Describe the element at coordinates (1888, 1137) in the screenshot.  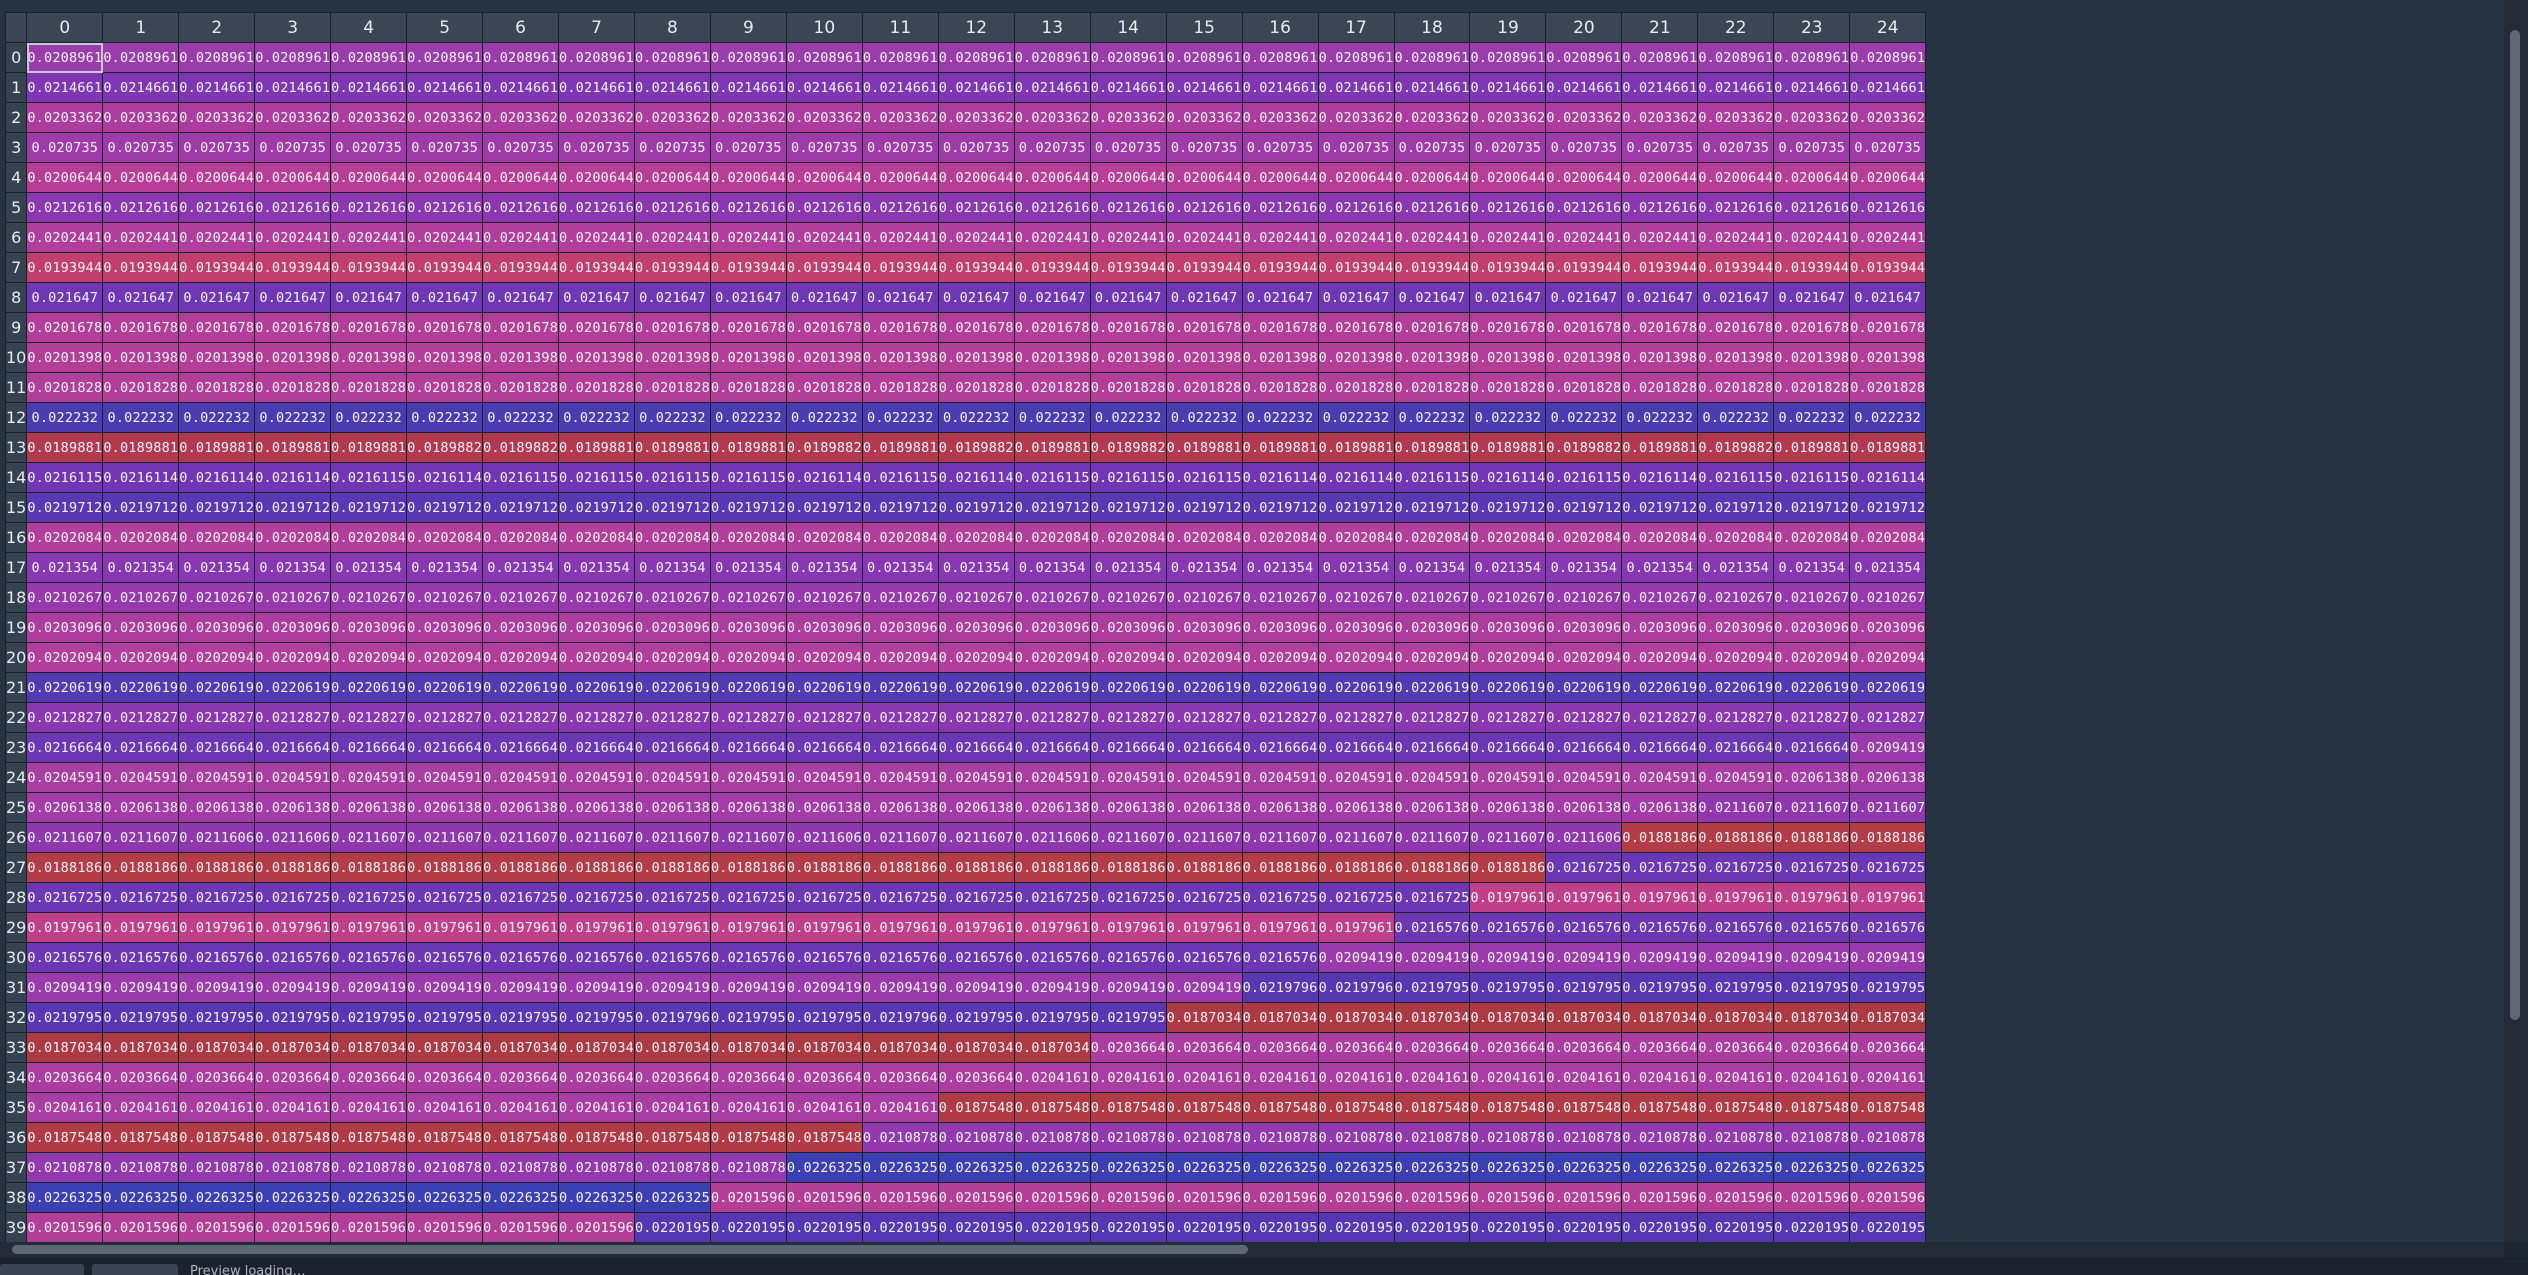
I see `grid-cell: 0.0210878` at that location.